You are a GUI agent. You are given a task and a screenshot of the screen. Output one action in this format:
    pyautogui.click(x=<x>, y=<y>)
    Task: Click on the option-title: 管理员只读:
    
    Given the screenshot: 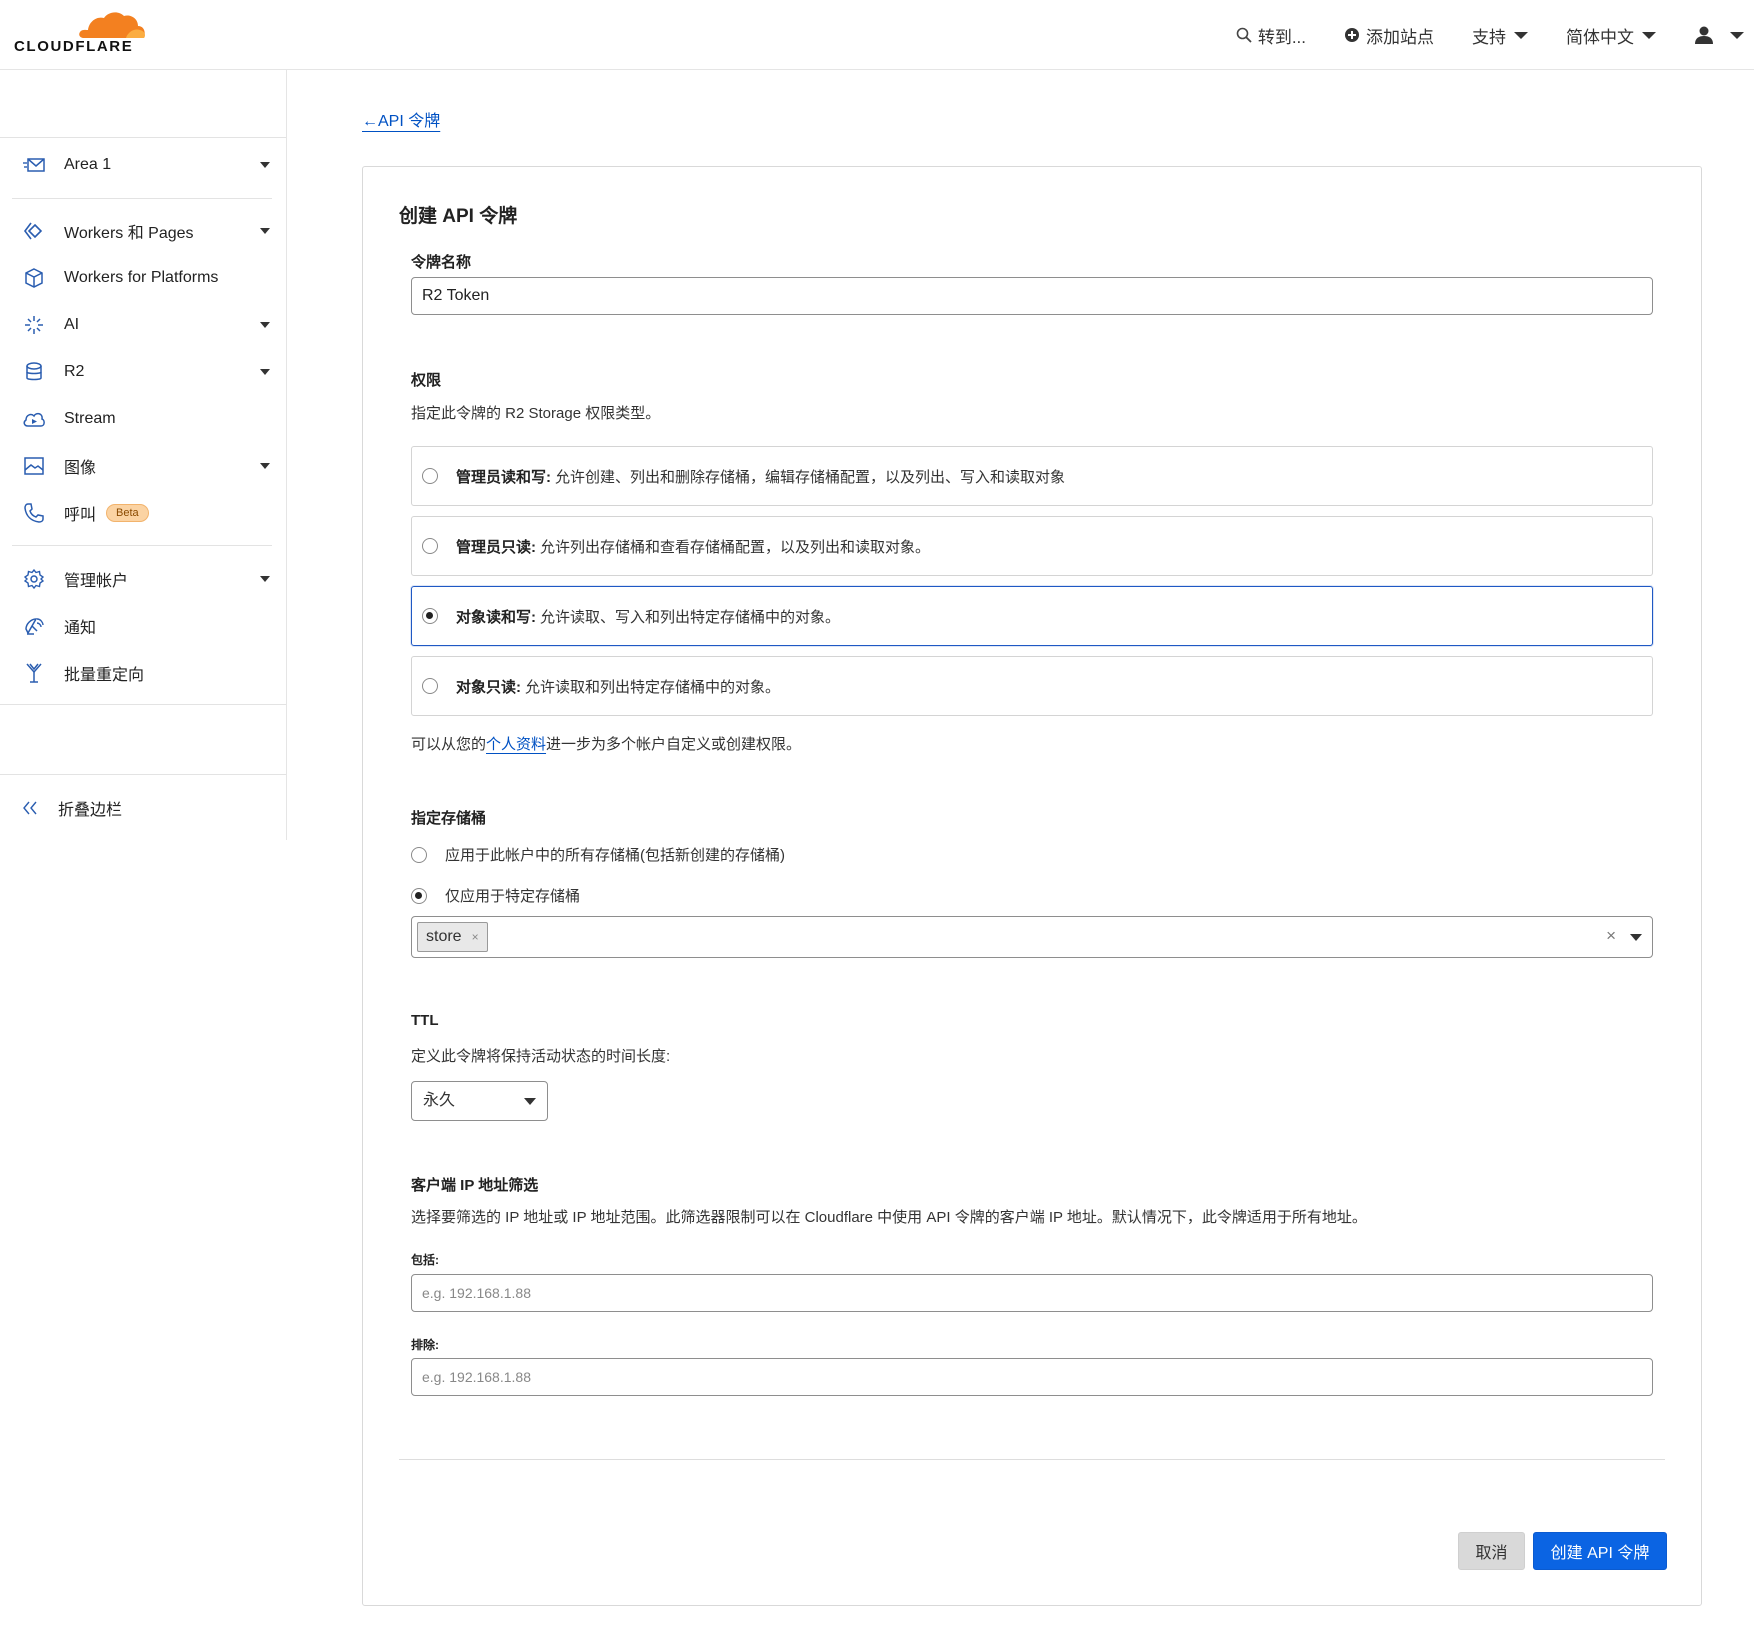 What is the action you would take?
    pyautogui.click(x=496, y=547)
    